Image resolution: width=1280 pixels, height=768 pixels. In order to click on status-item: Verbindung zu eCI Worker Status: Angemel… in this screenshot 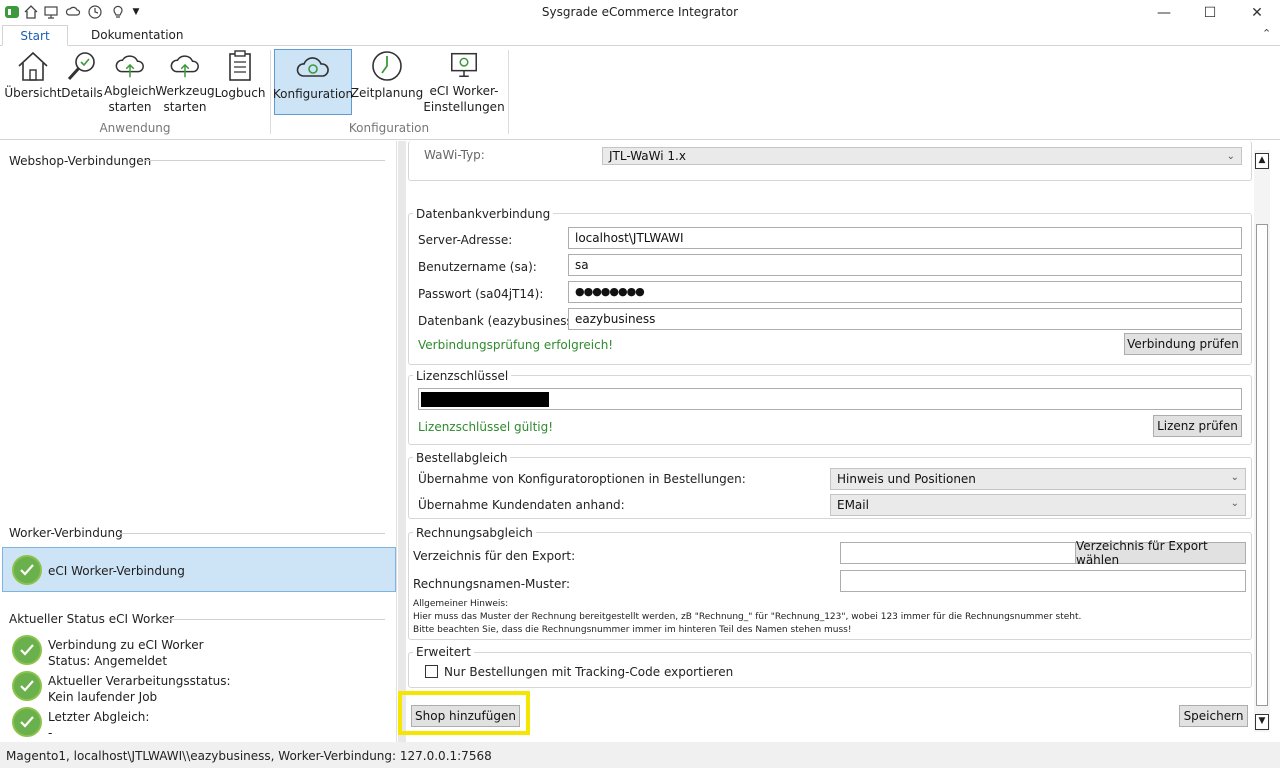, I will do `click(126, 653)`.